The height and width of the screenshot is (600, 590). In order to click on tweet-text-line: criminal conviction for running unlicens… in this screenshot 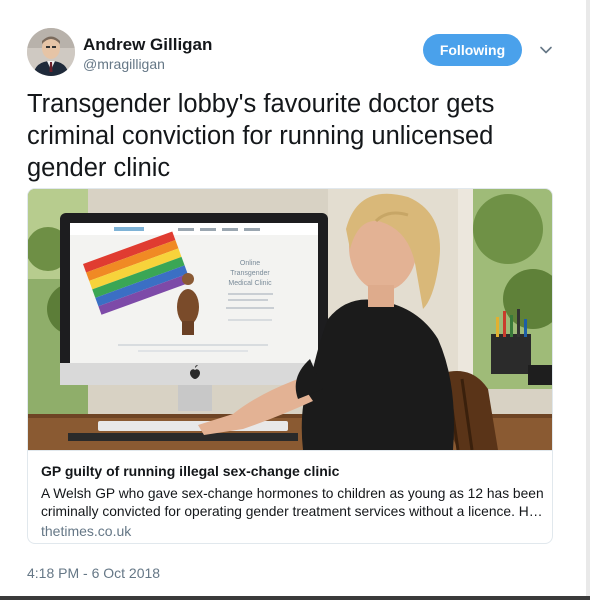, I will do `click(260, 136)`.